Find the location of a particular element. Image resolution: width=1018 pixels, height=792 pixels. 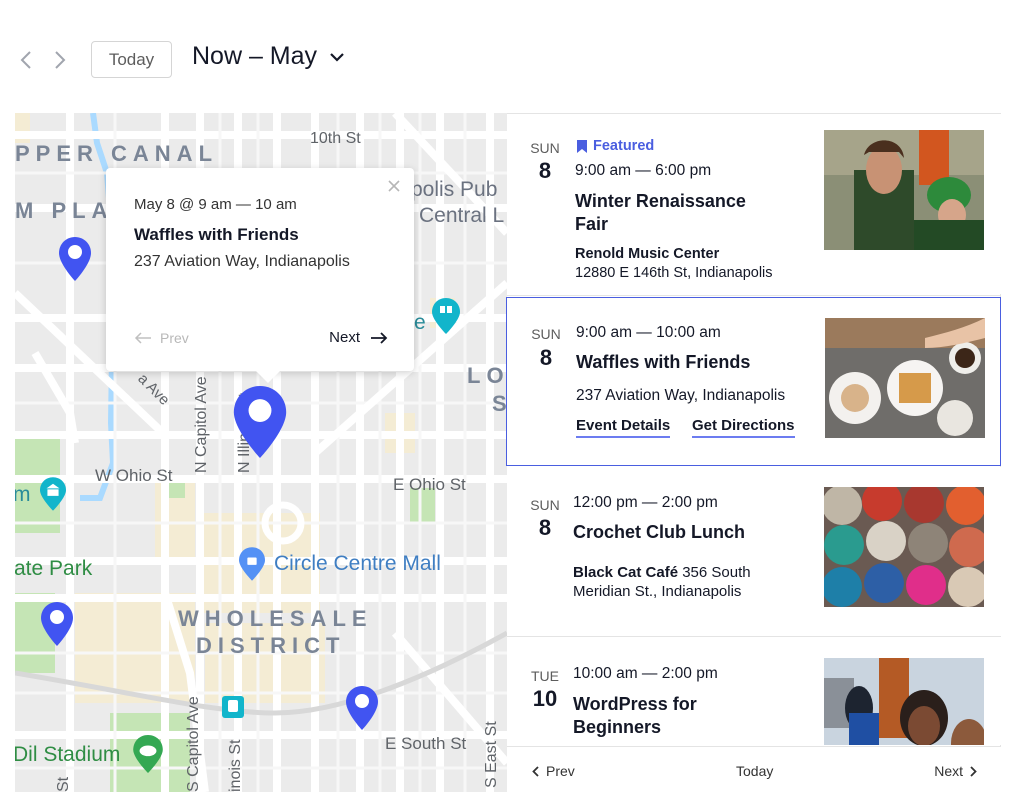

map-label-e-south-st: E South St is located at coordinates (426, 743).